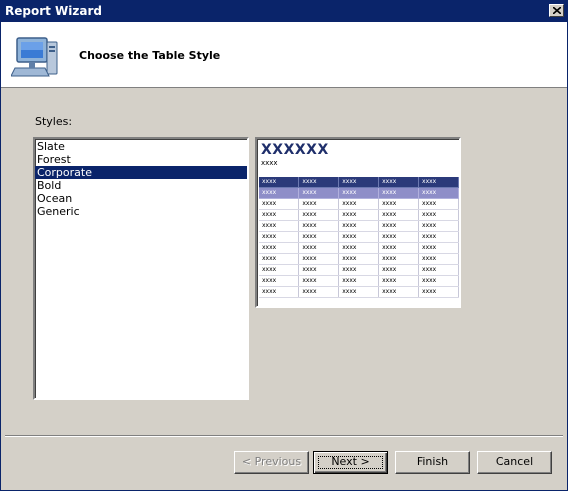  Describe the element at coordinates (350, 462) in the screenshot. I see `next-button: Next >` at that location.